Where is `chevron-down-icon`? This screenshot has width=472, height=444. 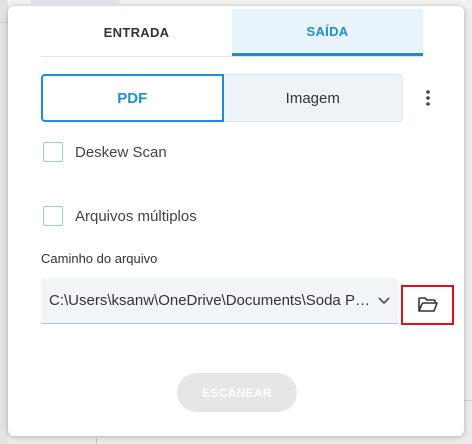
chevron-down-icon is located at coordinates (384, 301).